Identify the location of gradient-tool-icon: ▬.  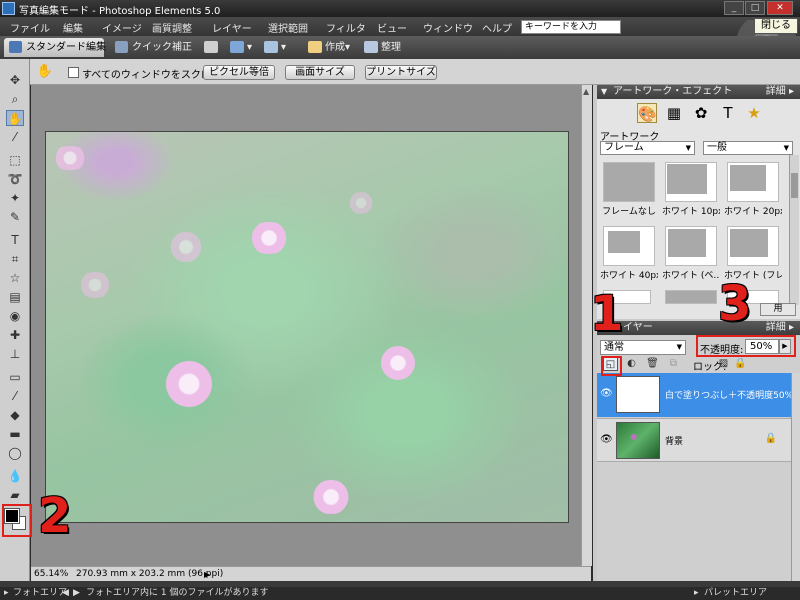
(15, 434).